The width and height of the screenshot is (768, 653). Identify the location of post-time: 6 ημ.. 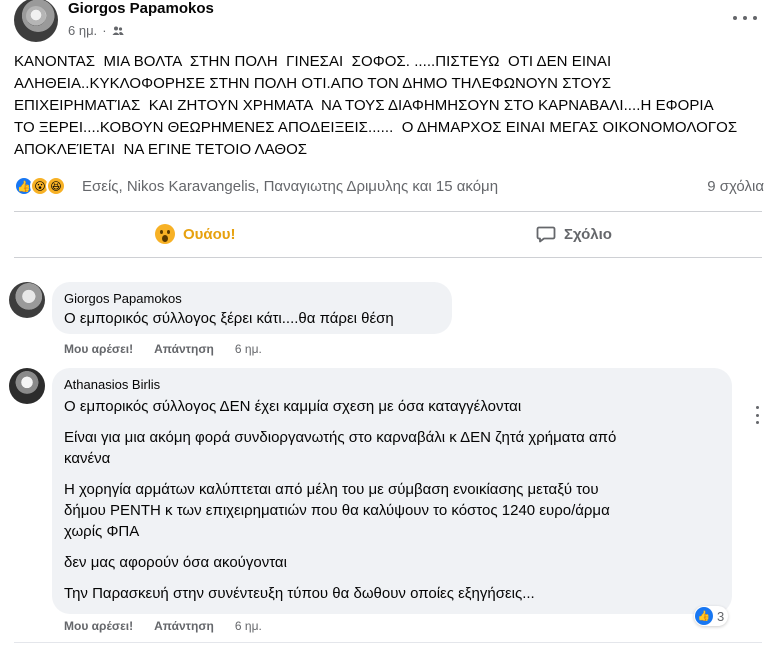
(82, 30).